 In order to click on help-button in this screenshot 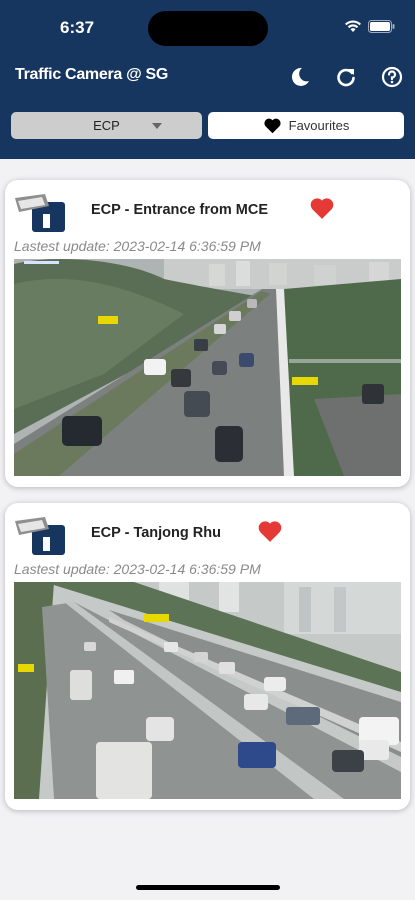, I will do `click(392, 77)`.